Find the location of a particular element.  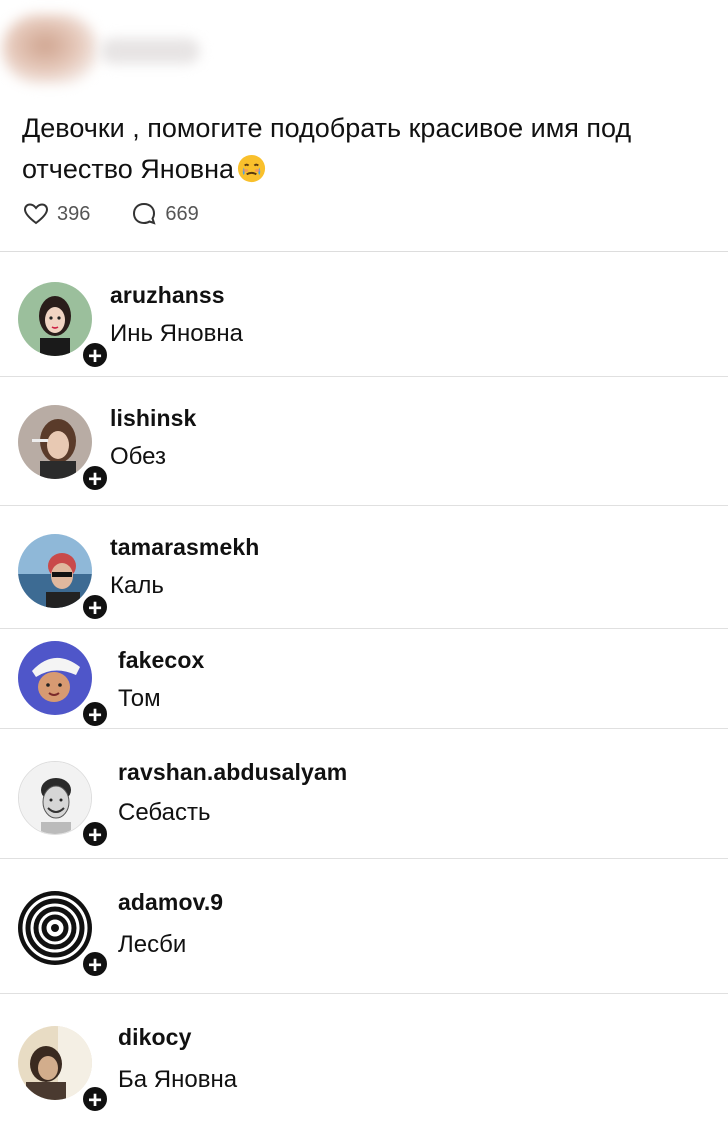

like-count: 396 is located at coordinates (74, 213).